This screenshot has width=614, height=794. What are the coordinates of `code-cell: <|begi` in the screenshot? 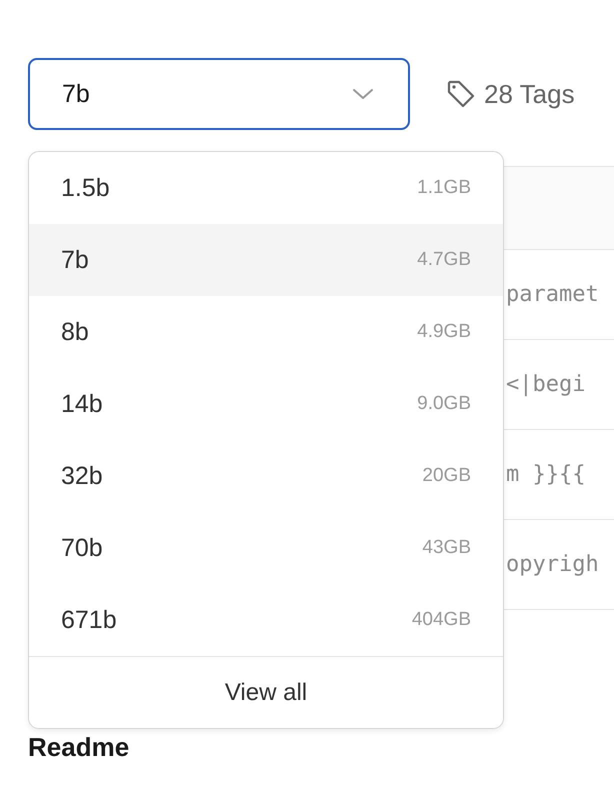 It's located at (546, 384).